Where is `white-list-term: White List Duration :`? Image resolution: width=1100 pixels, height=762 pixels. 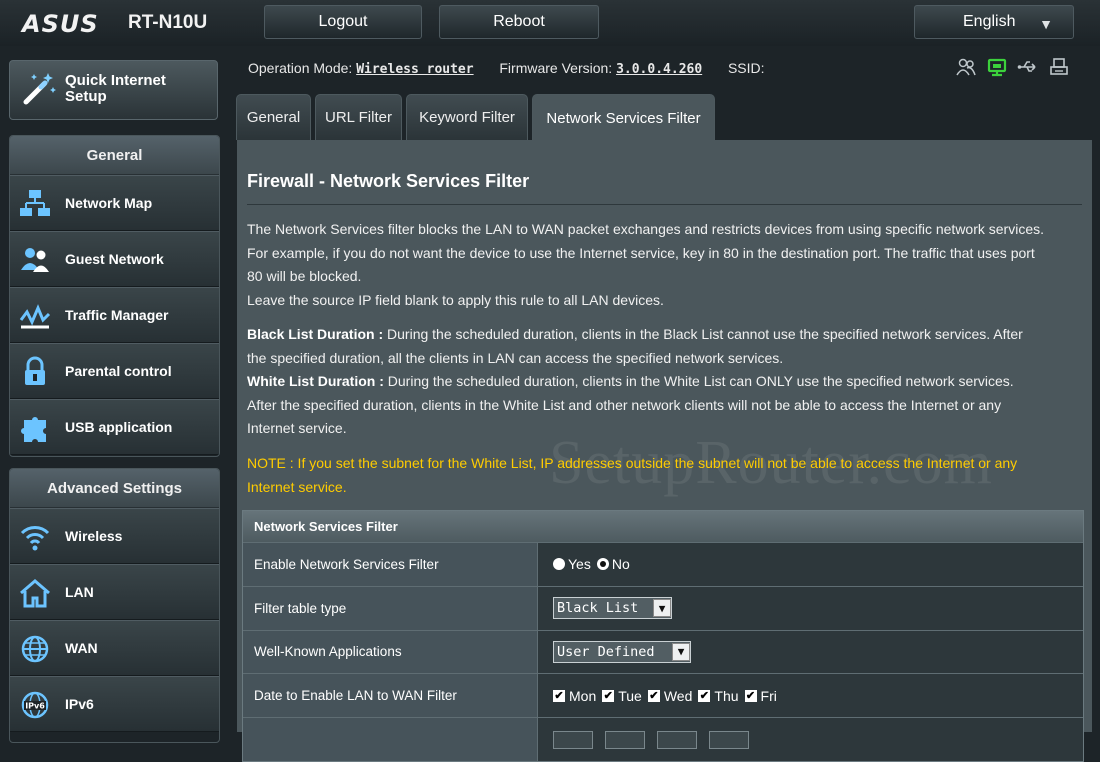 white-list-term: White List Duration : is located at coordinates (315, 381).